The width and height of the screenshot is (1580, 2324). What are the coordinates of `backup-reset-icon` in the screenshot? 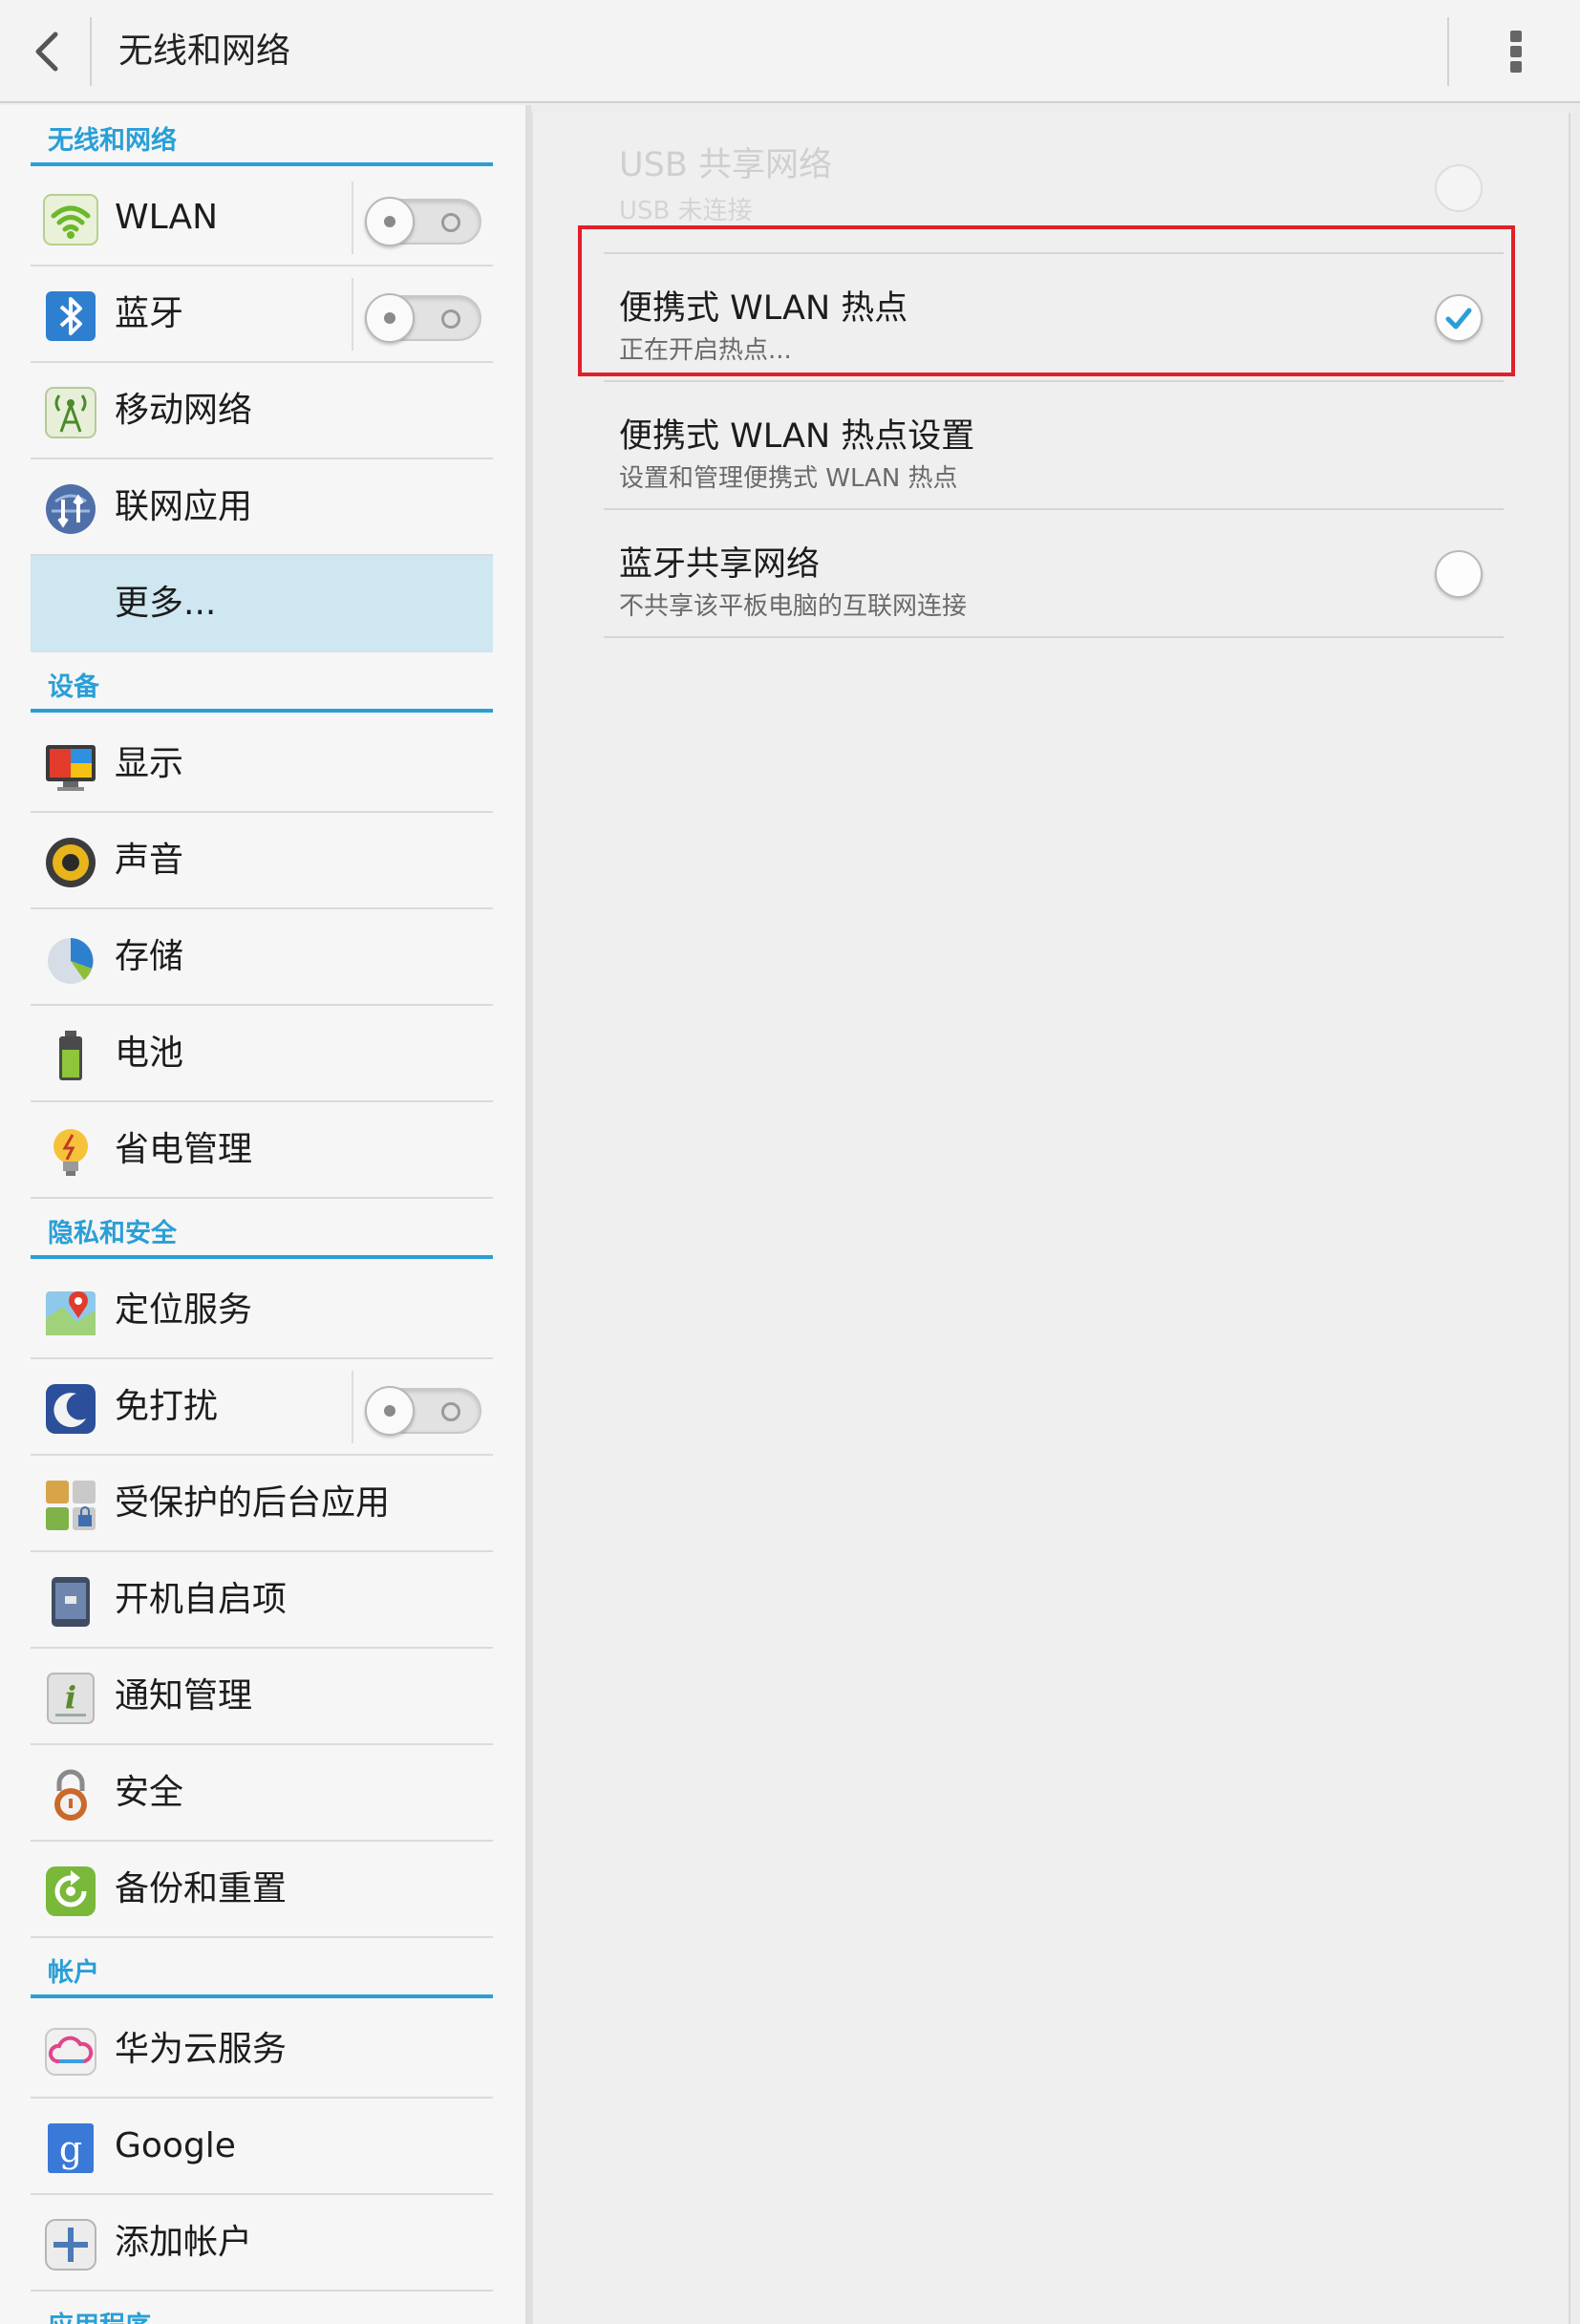 It's located at (71, 1891).